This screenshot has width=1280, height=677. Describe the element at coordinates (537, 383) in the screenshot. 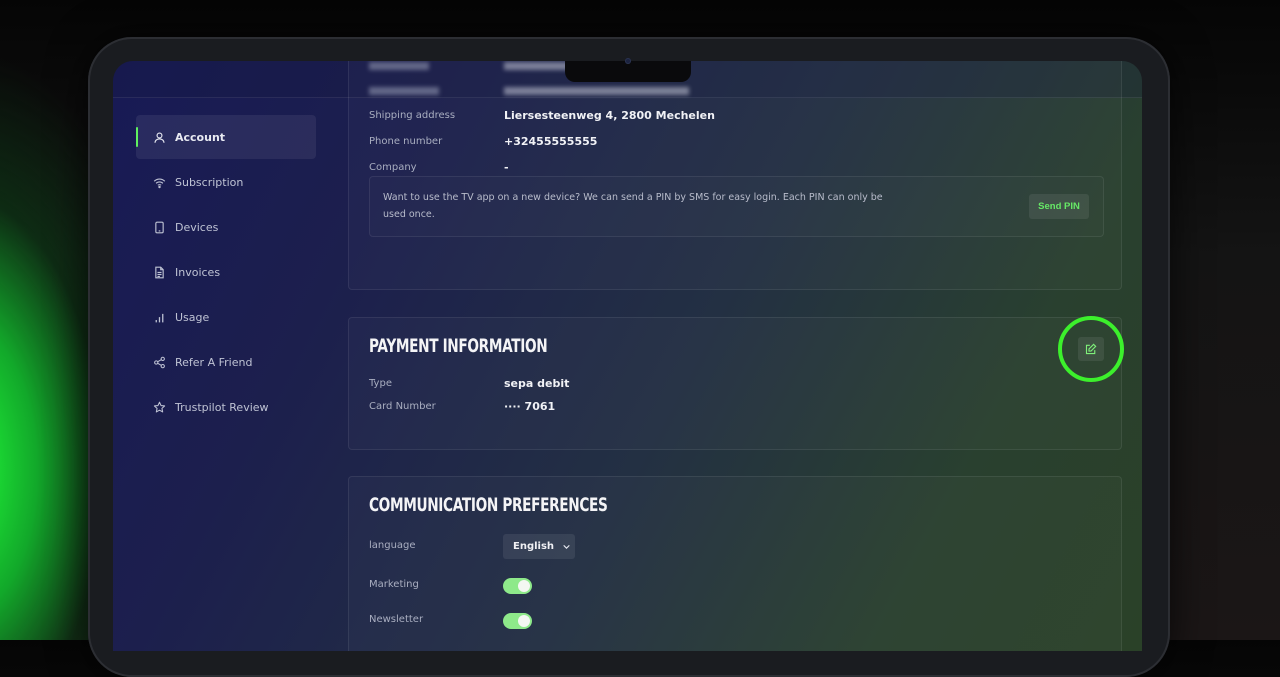

I see `field-value: sepa debit` at that location.